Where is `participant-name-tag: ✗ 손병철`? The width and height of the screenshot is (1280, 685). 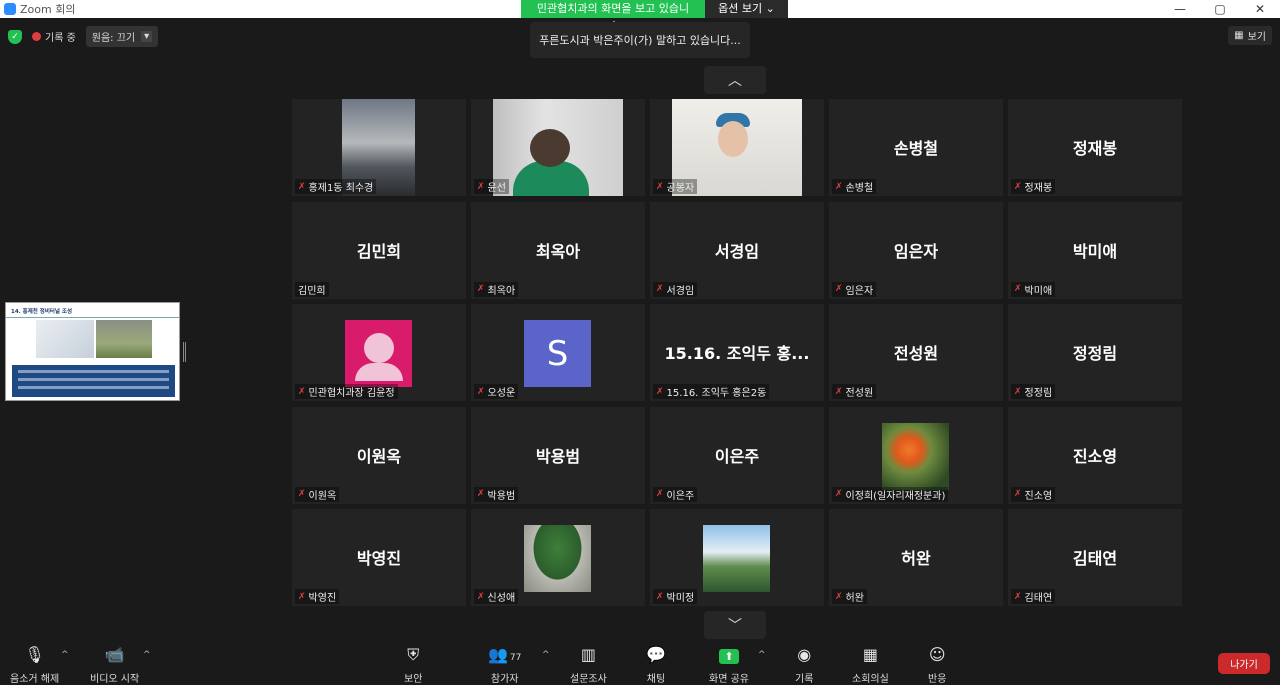
participant-name-tag: ✗ 손병철 is located at coordinates (854, 186).